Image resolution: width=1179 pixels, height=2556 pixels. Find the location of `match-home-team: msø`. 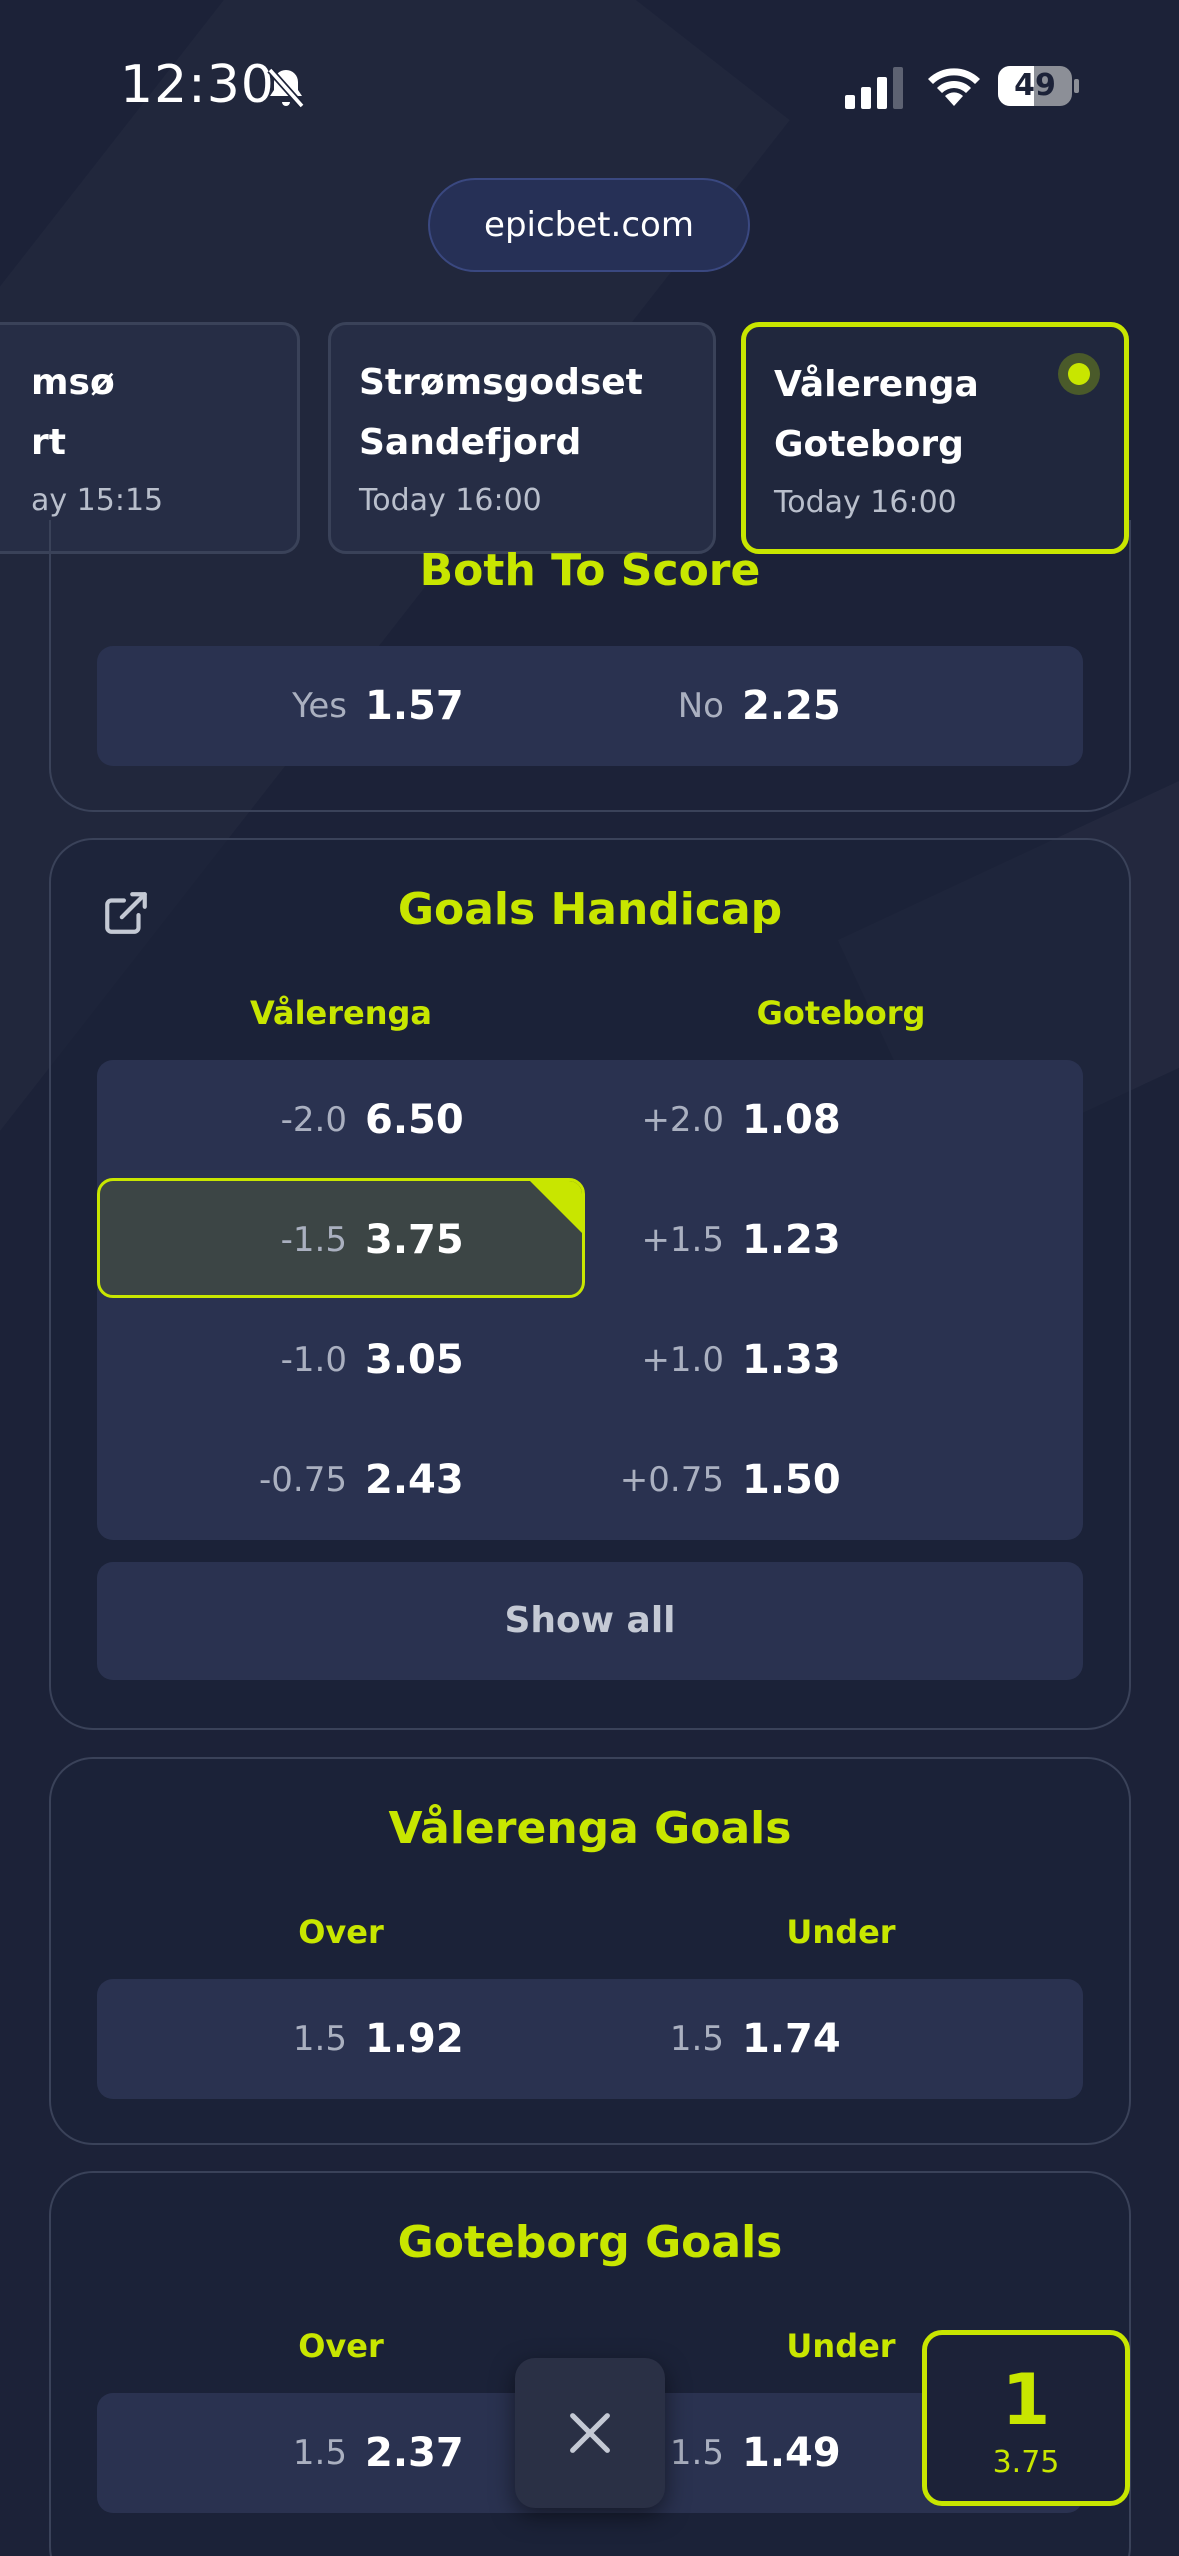

match-home-team: msø is located at coordinates (73, 382).